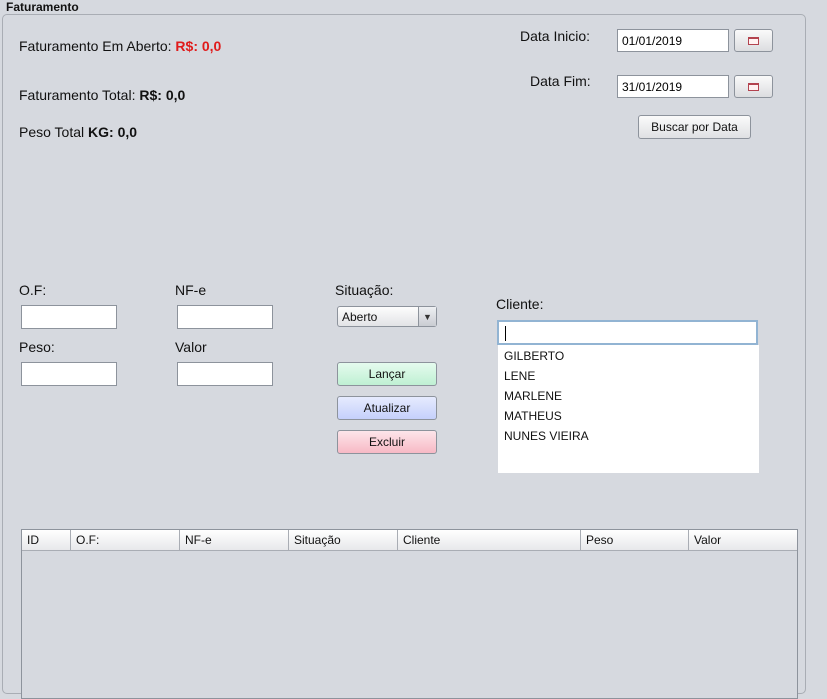 The height and width of the screenshot is (699, 827). Describe the element at coordinates (77, 95) in the screenshot. I see `faturamento-total-label: Faturamento Total:` at that location.